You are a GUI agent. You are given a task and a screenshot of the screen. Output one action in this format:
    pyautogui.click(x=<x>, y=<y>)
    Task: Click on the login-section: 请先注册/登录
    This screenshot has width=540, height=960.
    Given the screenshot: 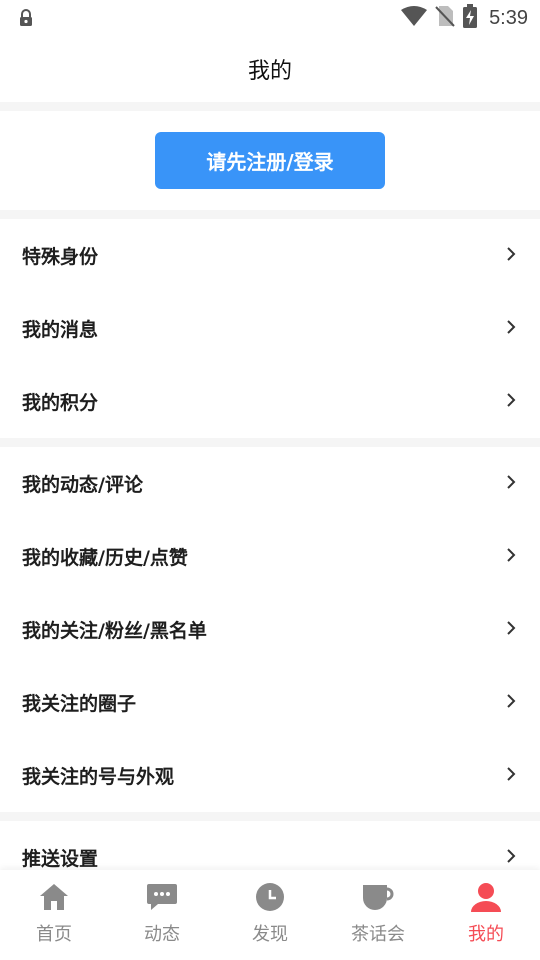 What is the action you would take?
    pyautogui.click(x=270, y=160)
    